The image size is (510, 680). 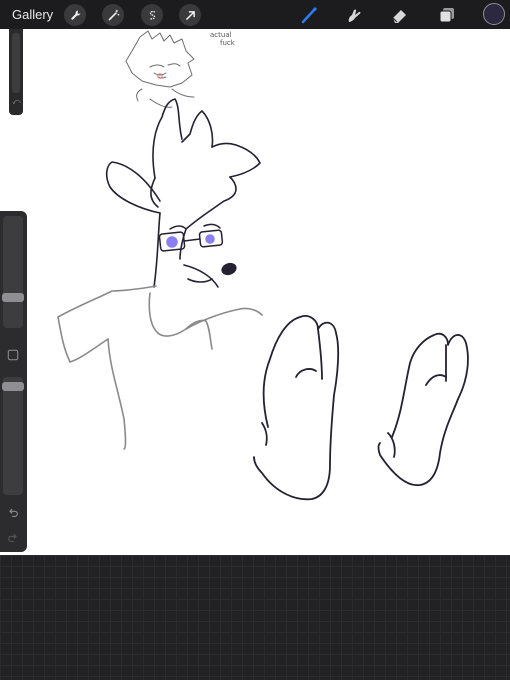 I want to click on eraser-button, so click(x=400, y=15).